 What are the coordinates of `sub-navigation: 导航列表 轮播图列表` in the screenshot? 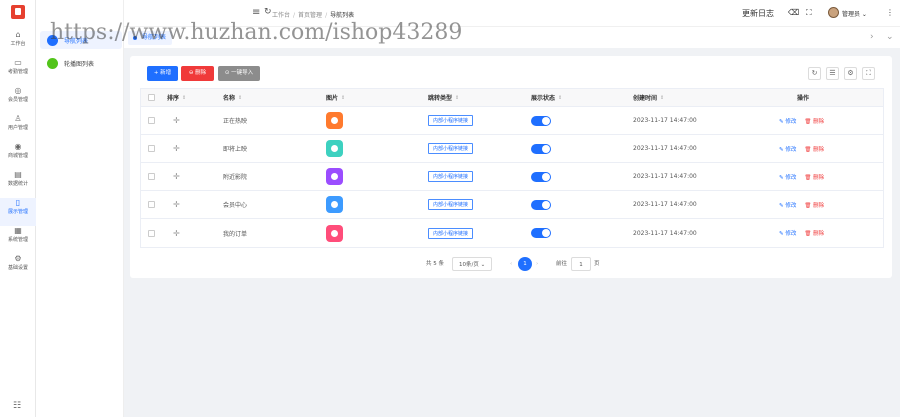 It's located at (80, 208).